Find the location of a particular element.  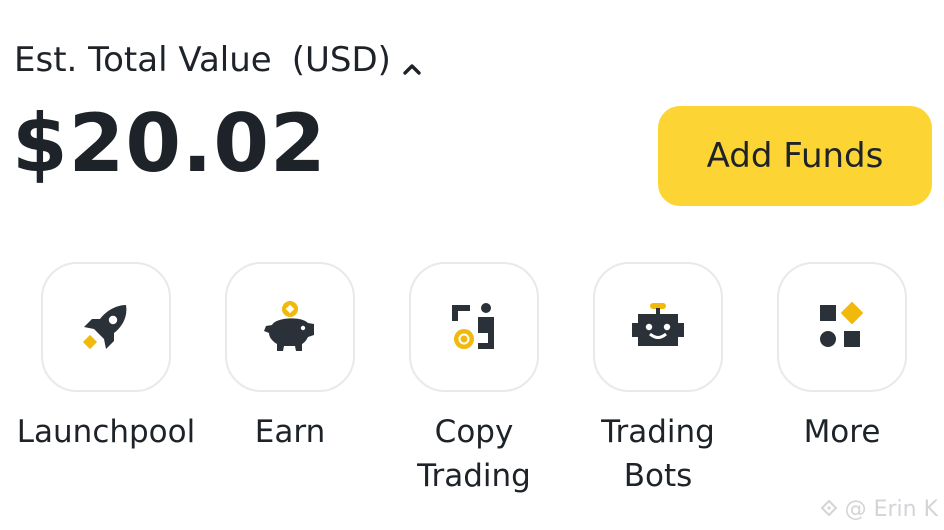

watermark-text: @ Erin K is located at coordinates (891, 509).